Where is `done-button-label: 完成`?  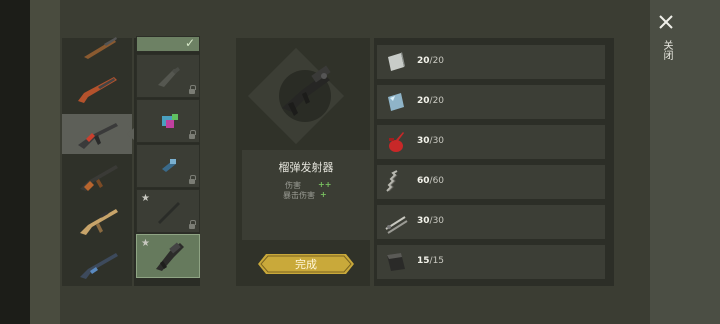 done-button-label: 完成 is located at coordinates (306, 264).